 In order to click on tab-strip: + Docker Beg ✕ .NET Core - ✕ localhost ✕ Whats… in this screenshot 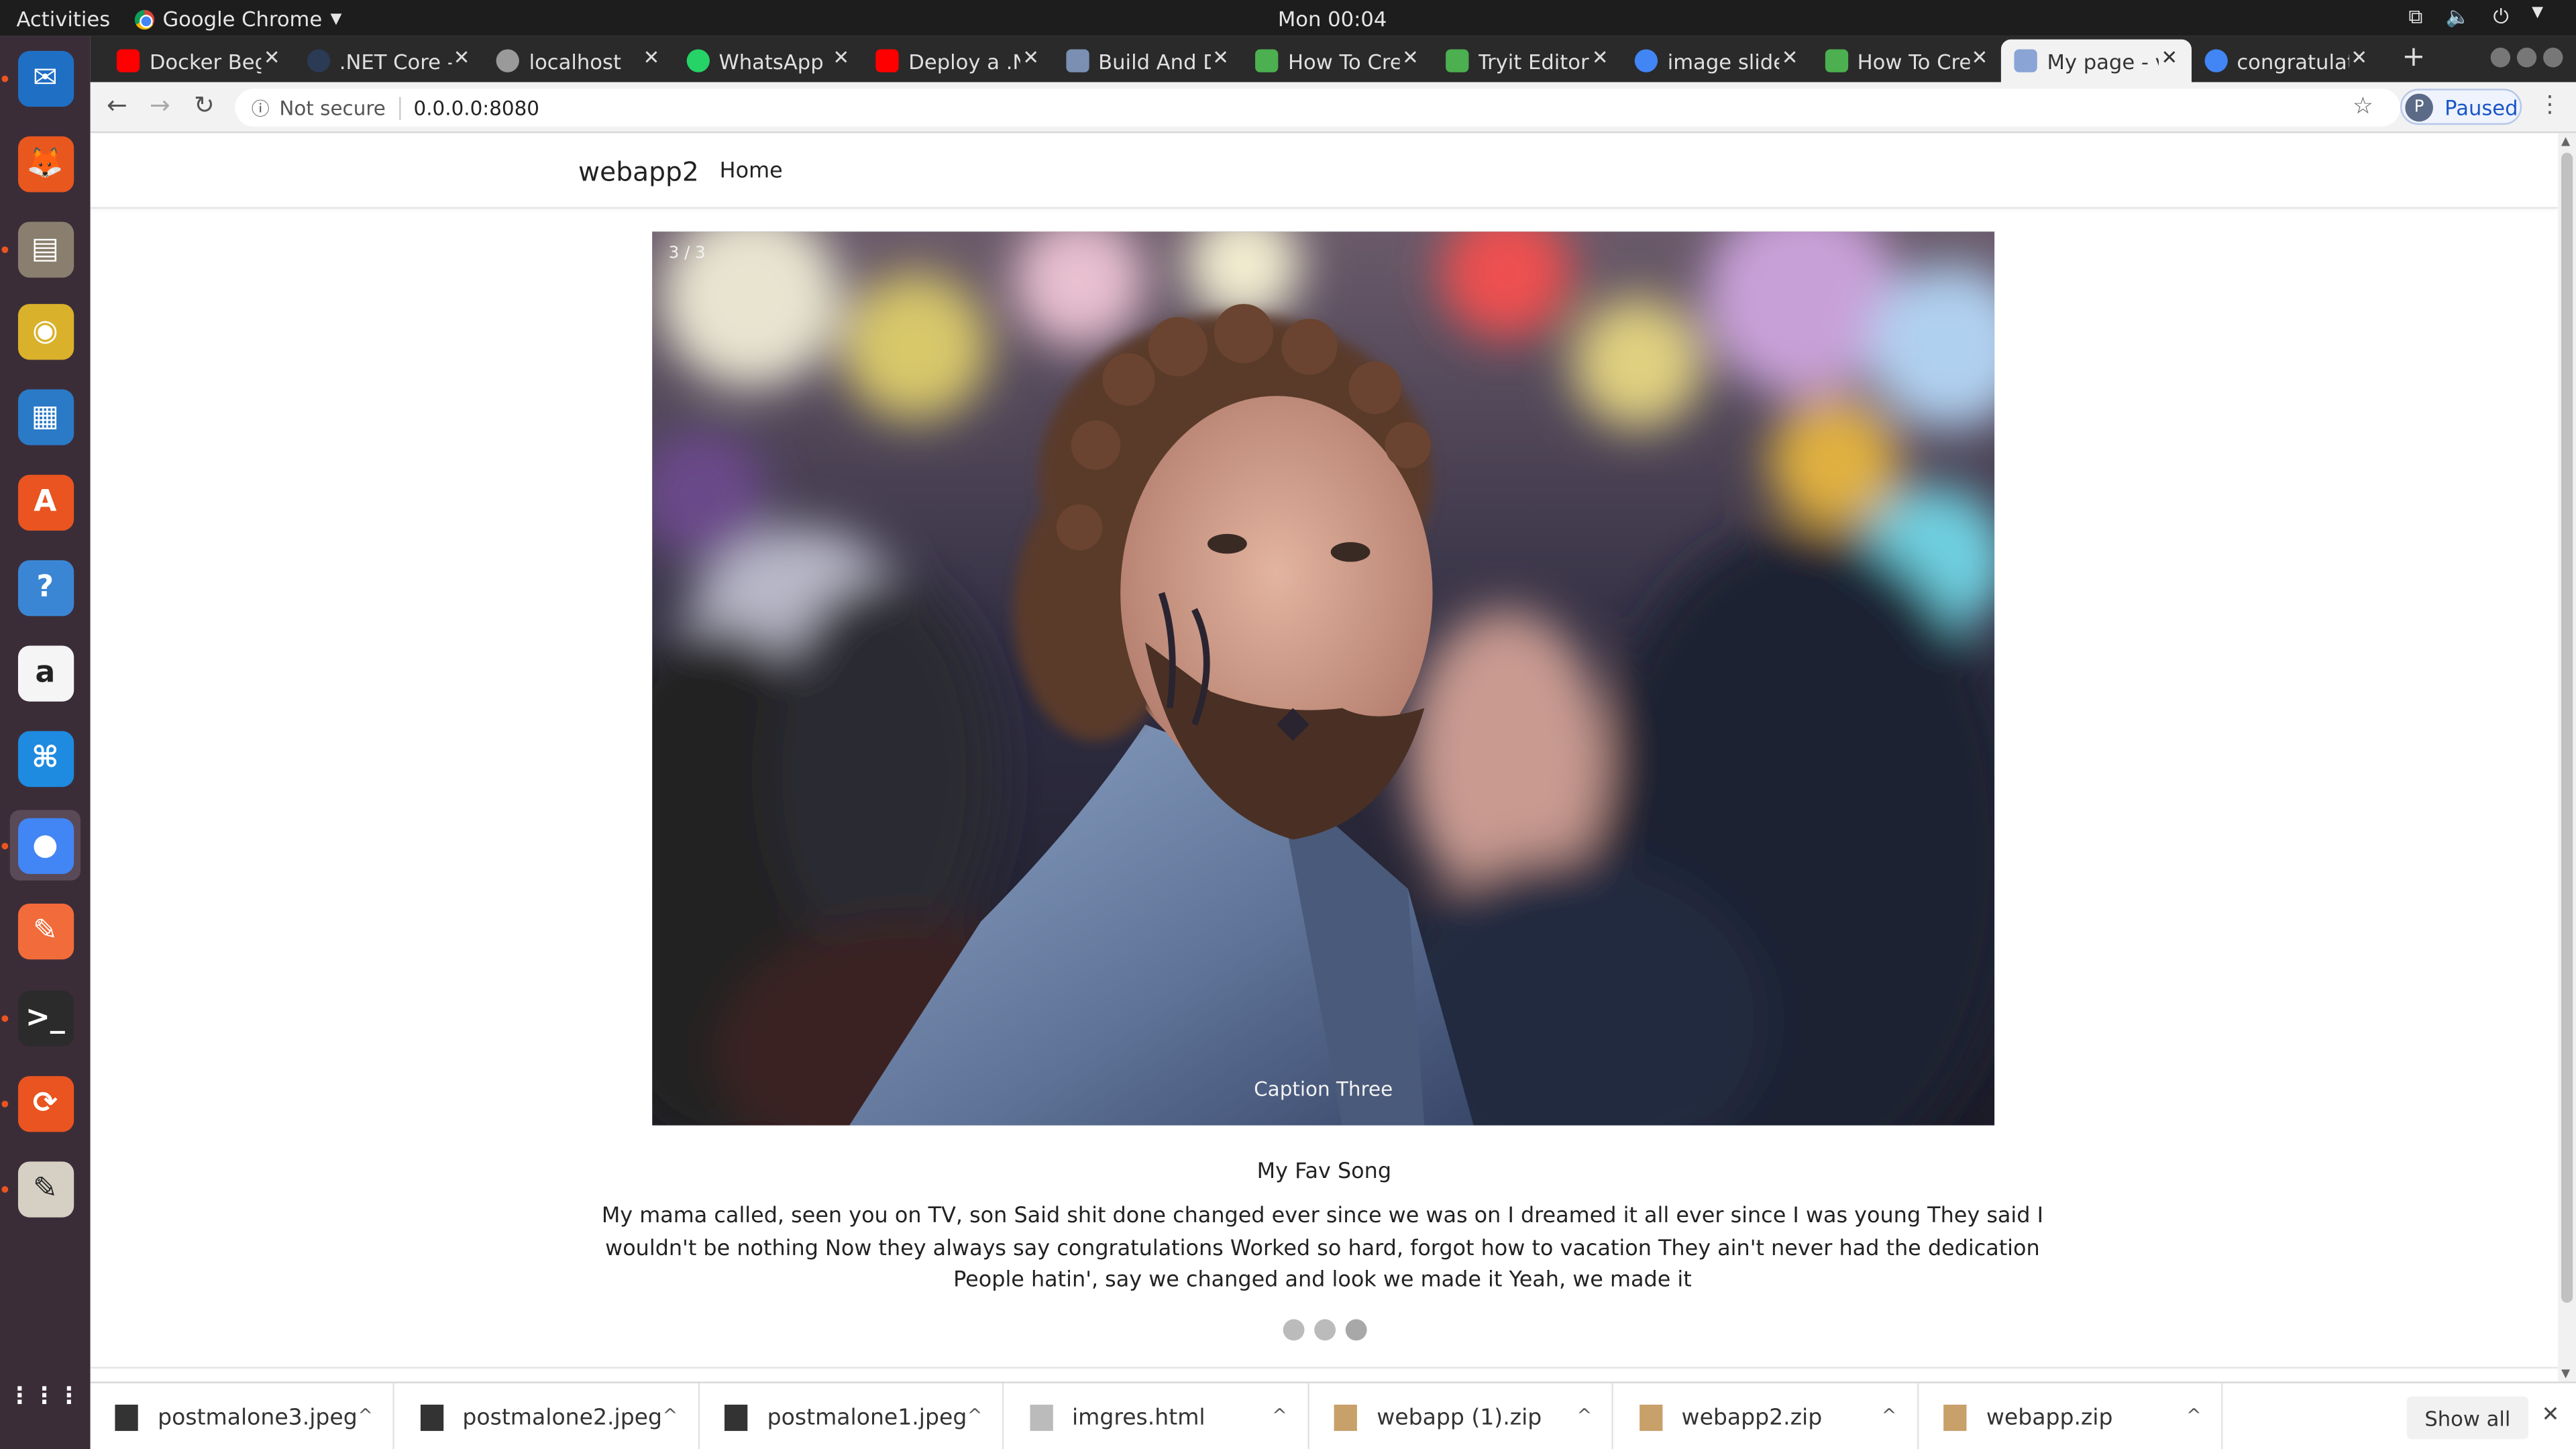, I will do `click(1333, 59)`.